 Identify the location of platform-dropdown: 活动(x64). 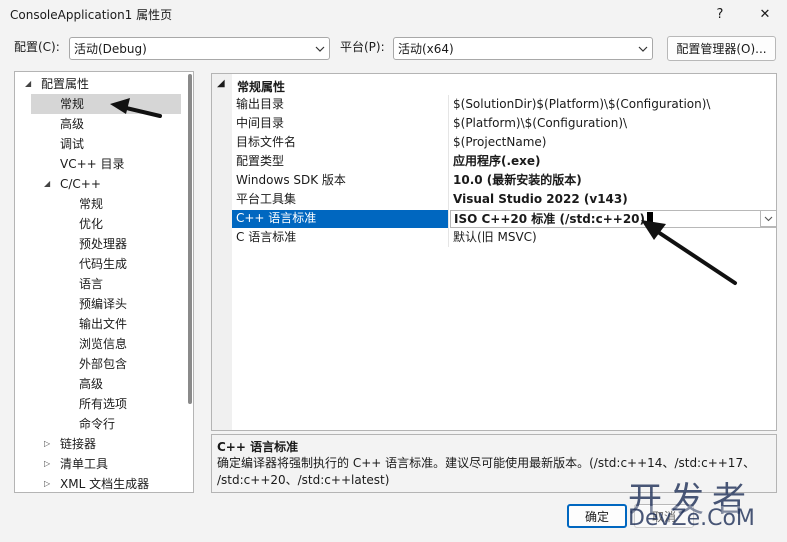
(523, 48).